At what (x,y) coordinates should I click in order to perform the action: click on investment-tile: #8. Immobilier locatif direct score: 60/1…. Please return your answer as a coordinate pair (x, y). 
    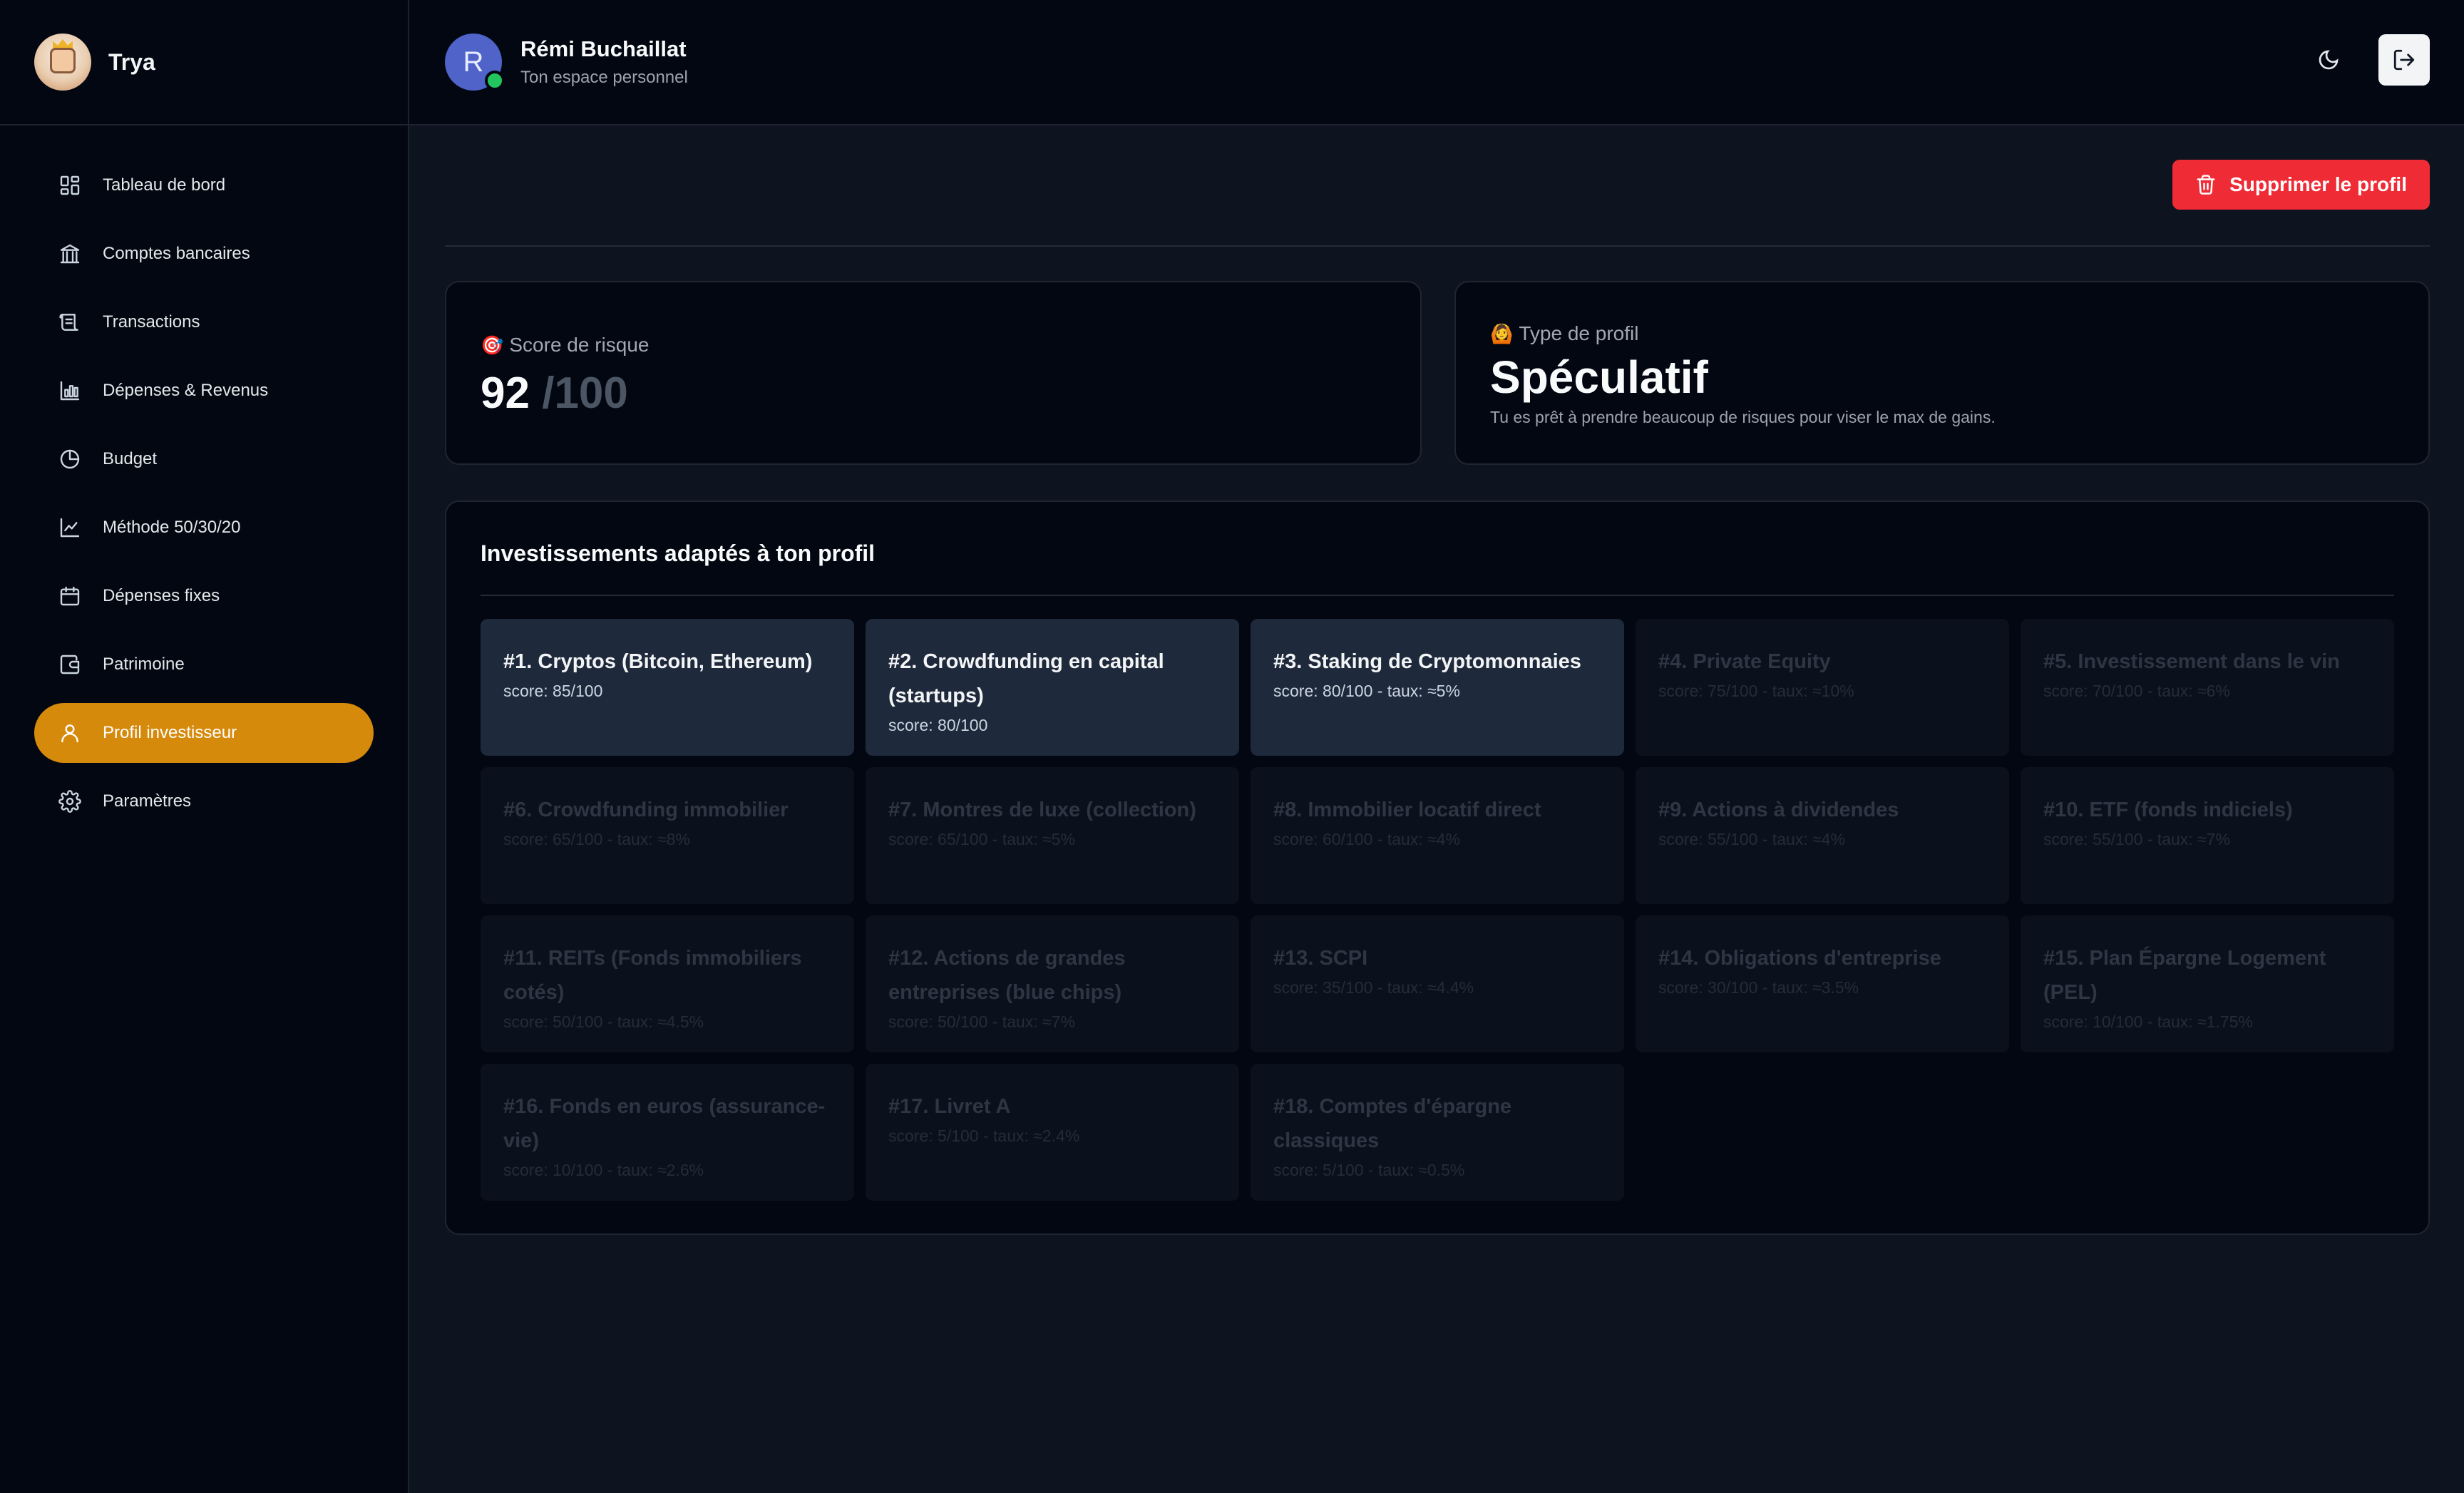
    Looking at the image, I should click on (1437, 836).